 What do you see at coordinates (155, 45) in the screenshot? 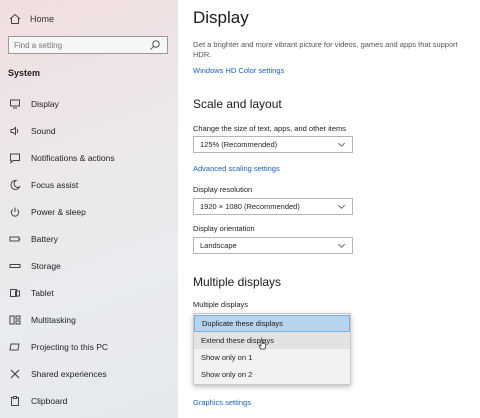
I see `search-icon` at bounding box center [155, 45].